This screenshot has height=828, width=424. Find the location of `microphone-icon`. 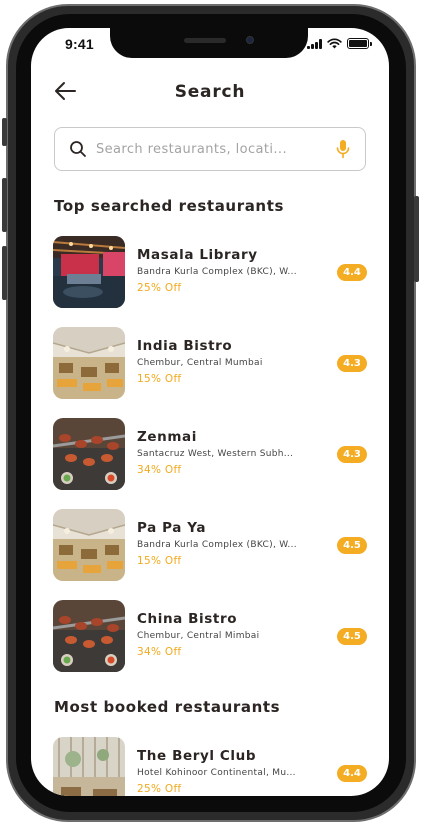

microphone-icon is located at coordinates (343, 149).